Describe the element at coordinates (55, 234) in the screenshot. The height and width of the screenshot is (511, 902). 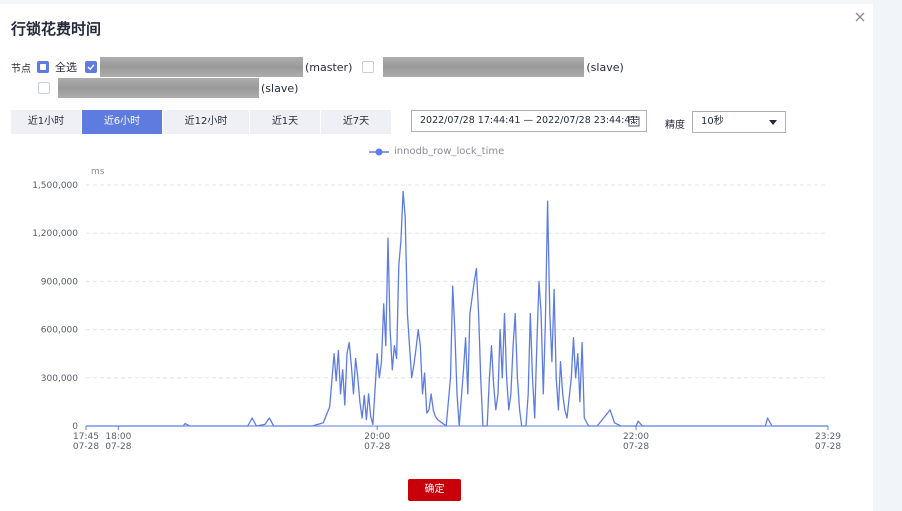
I see `y-tick-label: 1,200,000` at that location.